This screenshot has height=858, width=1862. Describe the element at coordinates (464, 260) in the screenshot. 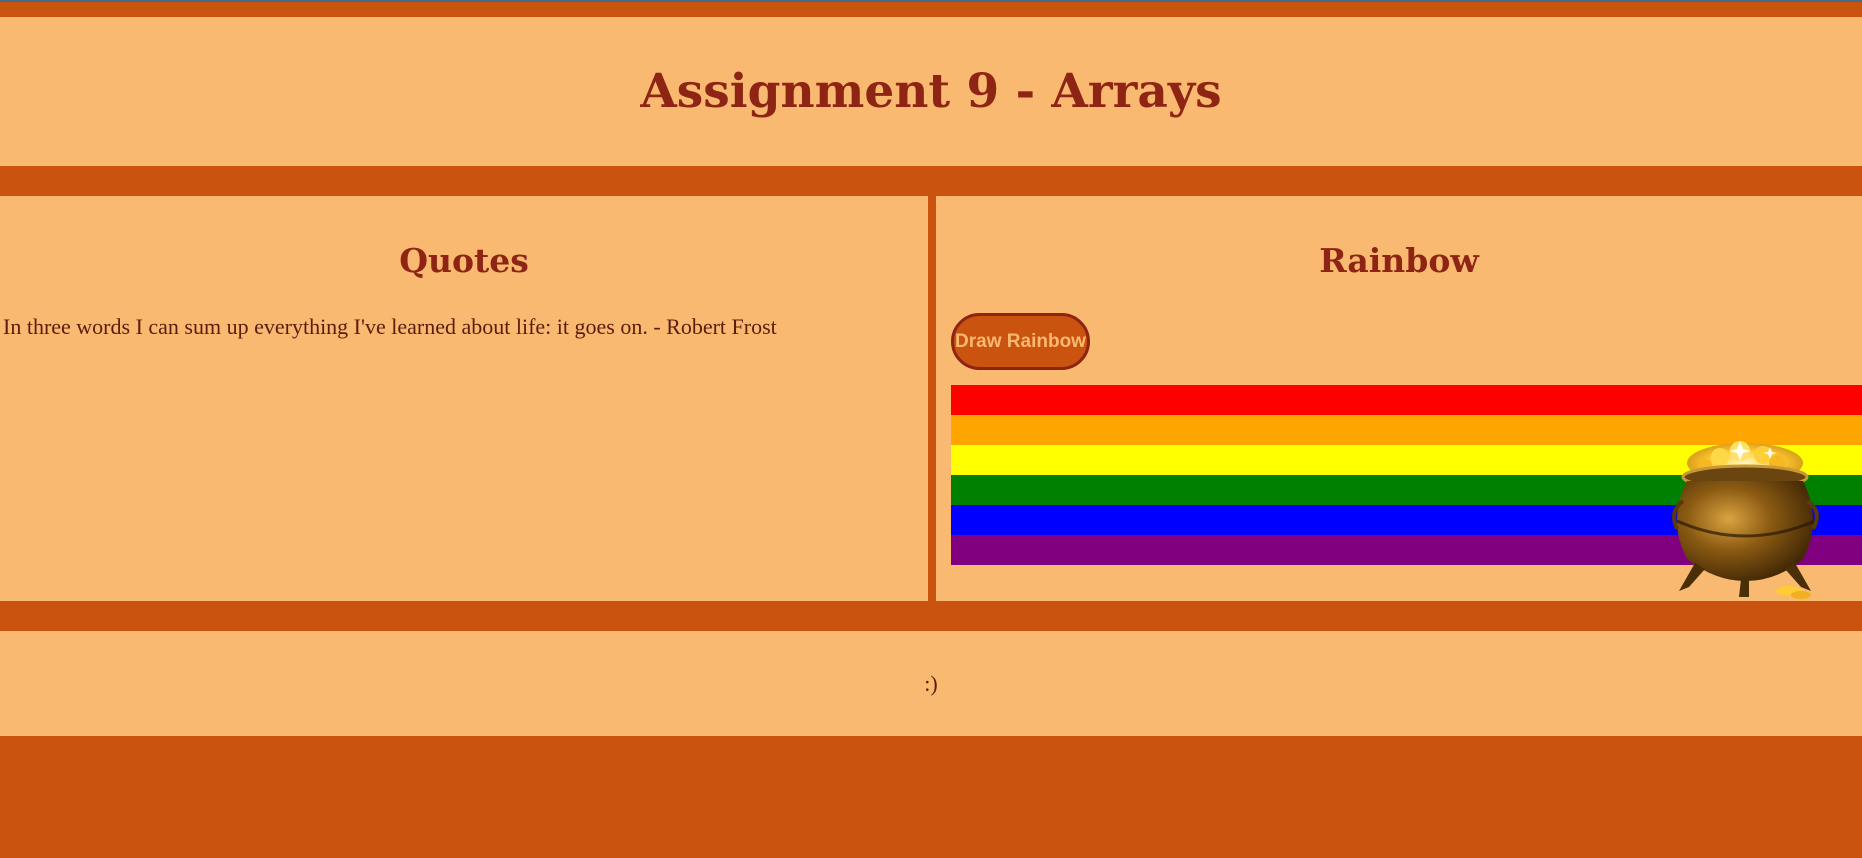

I see `quotes-heading: Quotes` at that location.